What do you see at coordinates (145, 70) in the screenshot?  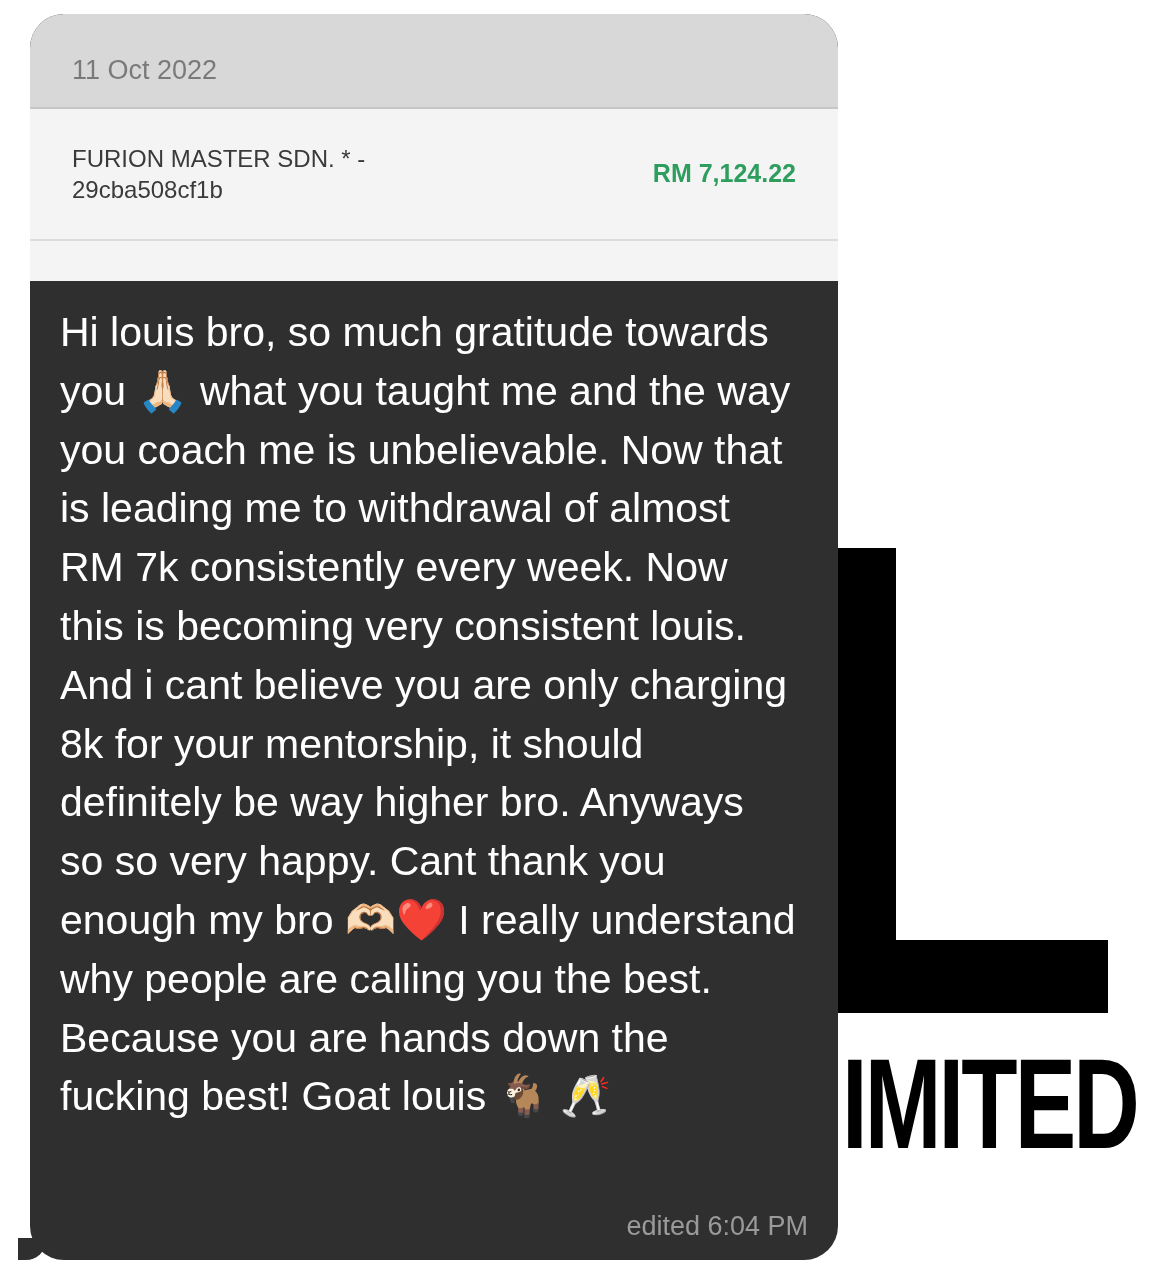 I see `date-text: 11 Oct 2022` at bounding box center [145, 70].